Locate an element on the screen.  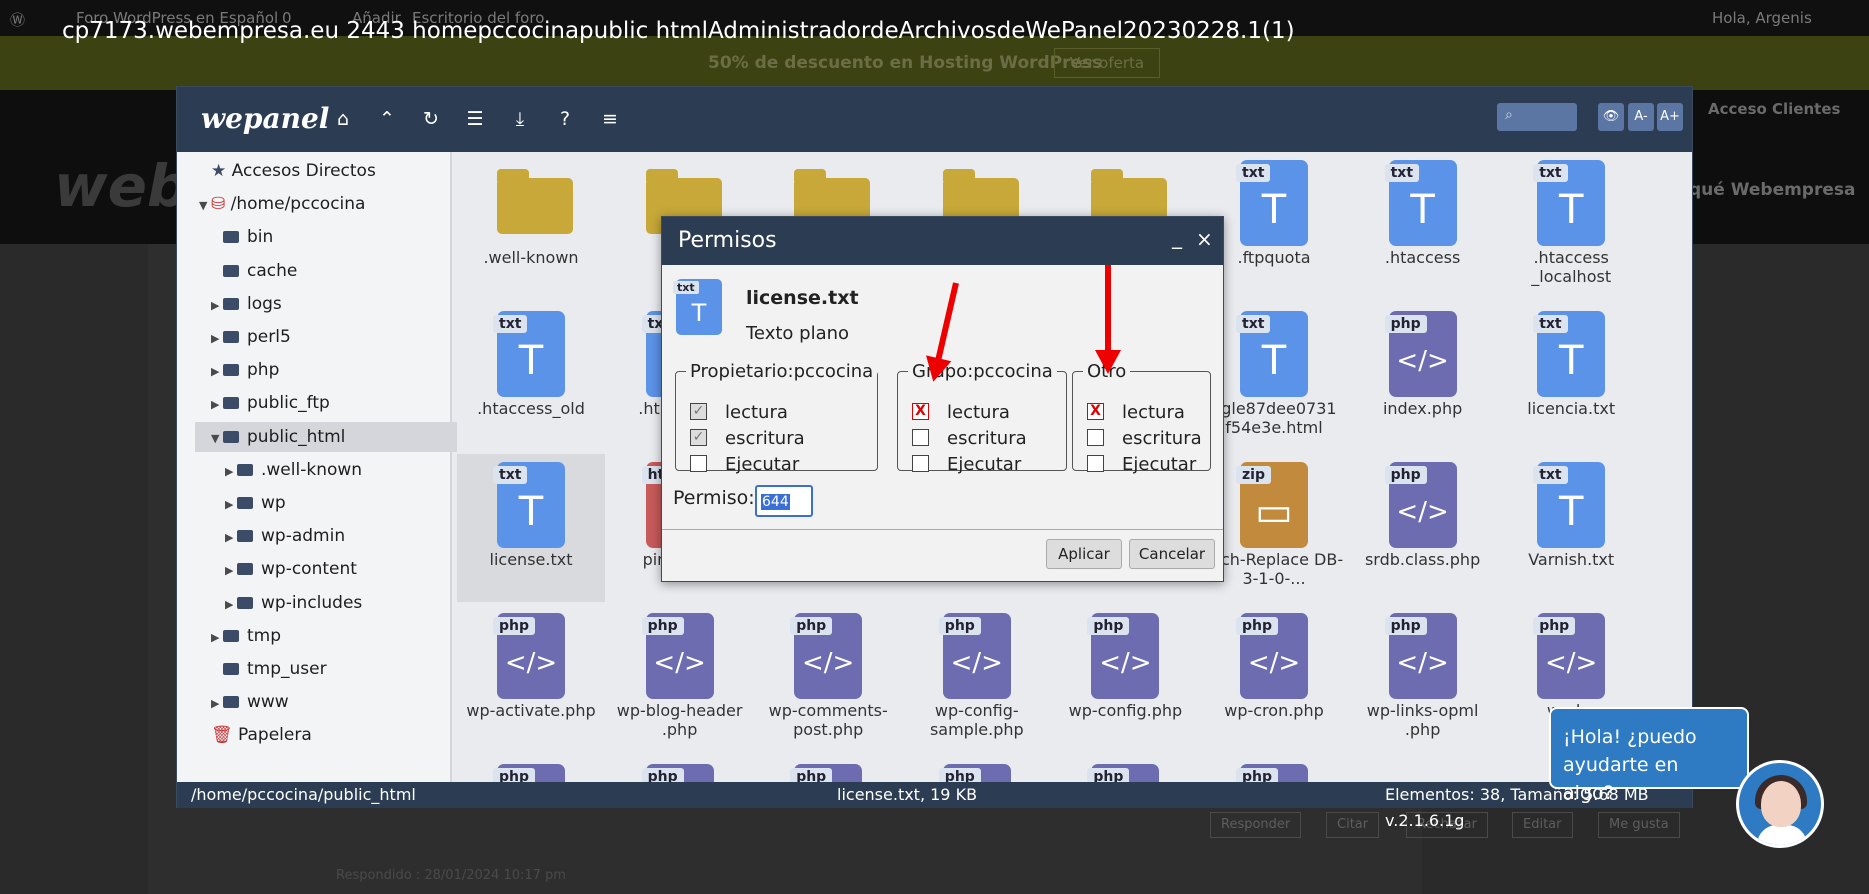
acceso-clientes-link: Acceso Clientes is located at coordinates (1774, 109).